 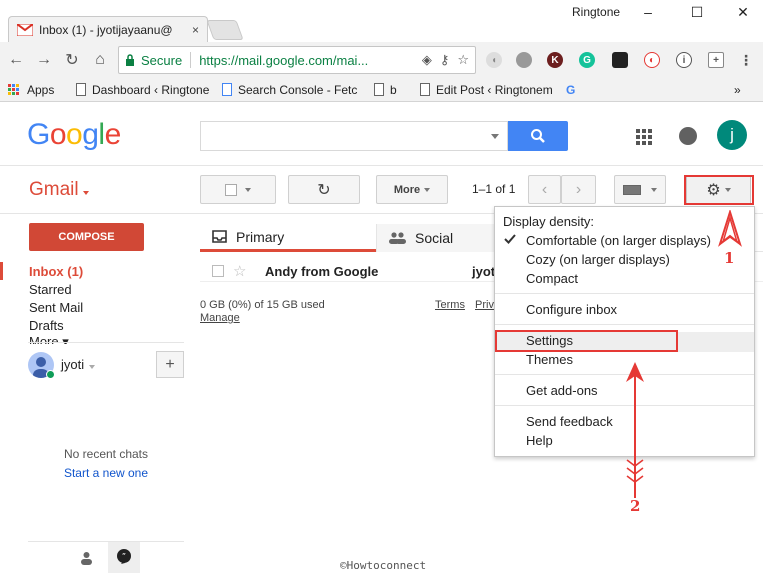 I want to click on grammarly-icon: G, so click(x=587, y=60).